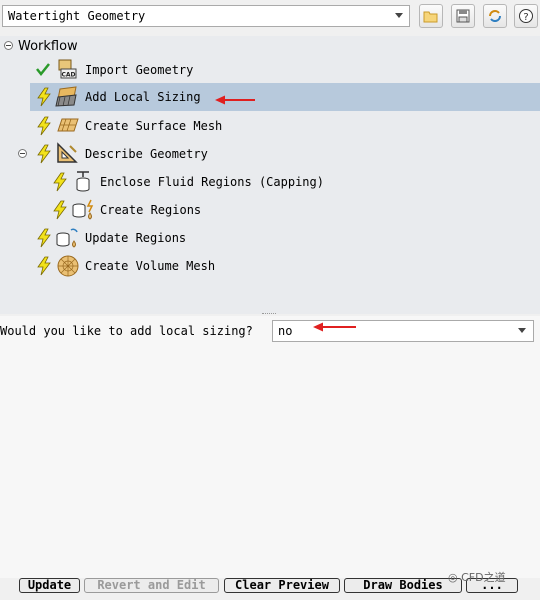  Describe the element at coordinates (483, 577) in the screenshot. I see `watermark-text: CFD之道` at that location.